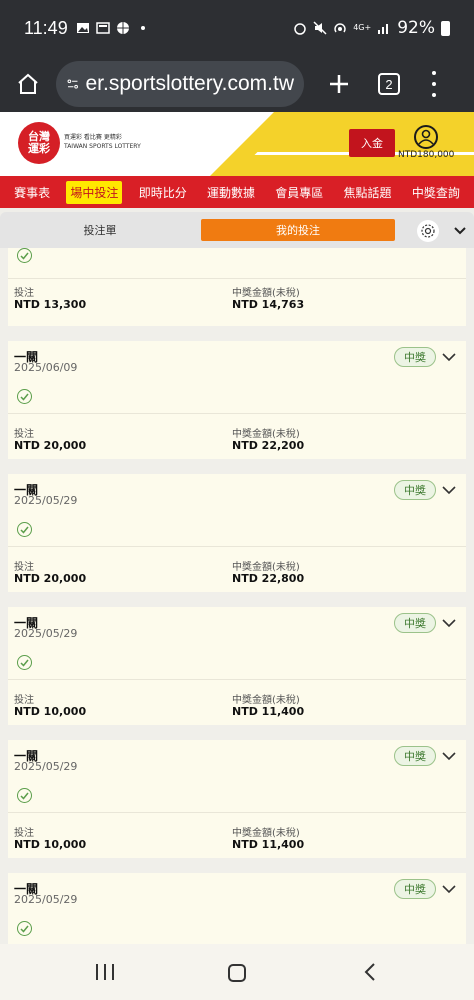  Describe the element at coordinates (32, 192) in the screenshot. I see `nav-item-schedule: 賽事表` at that location.